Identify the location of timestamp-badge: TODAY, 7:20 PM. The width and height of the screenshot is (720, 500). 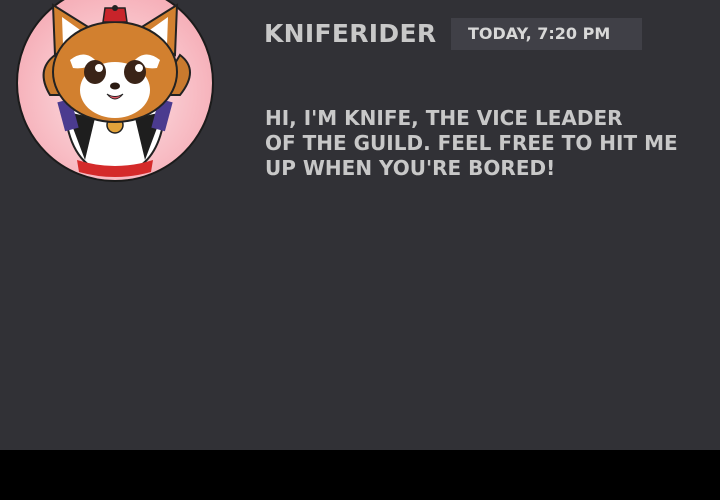
(546, 34).